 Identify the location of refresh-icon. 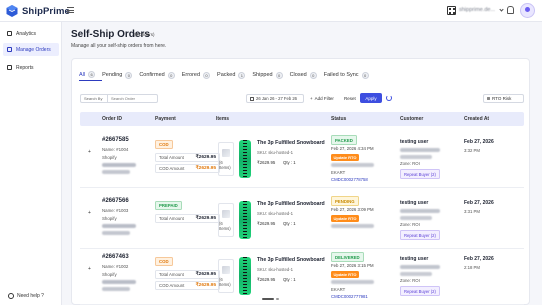
(389, 98).